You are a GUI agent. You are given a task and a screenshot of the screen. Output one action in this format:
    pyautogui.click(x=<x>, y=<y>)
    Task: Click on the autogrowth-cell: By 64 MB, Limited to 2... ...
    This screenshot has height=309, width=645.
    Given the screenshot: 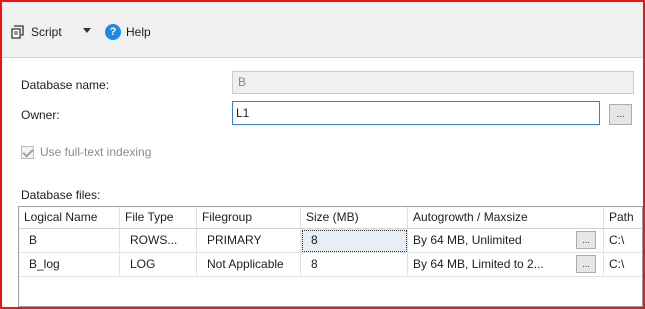 What is the action you would take?
    pyautogui.click(x=506, y=265)
    